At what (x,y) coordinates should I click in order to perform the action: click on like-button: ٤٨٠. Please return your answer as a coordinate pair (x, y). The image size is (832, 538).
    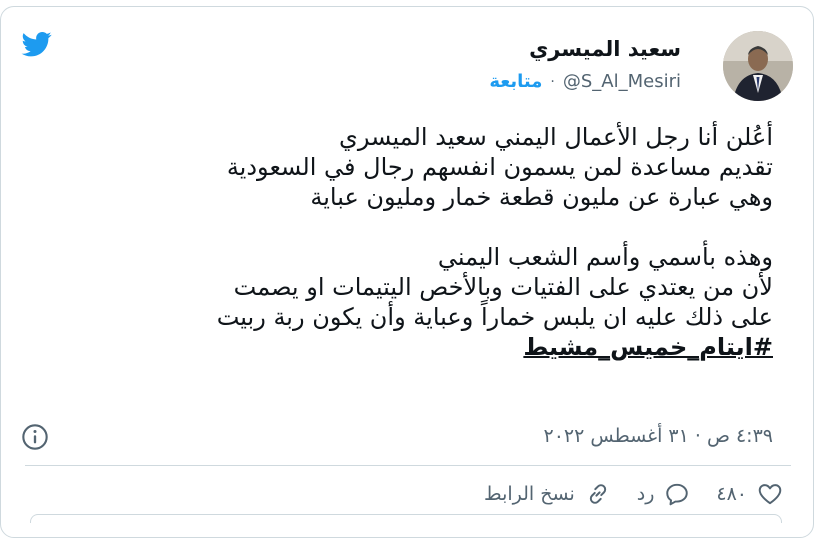
    Looking at the image, I should click on (749, 494).